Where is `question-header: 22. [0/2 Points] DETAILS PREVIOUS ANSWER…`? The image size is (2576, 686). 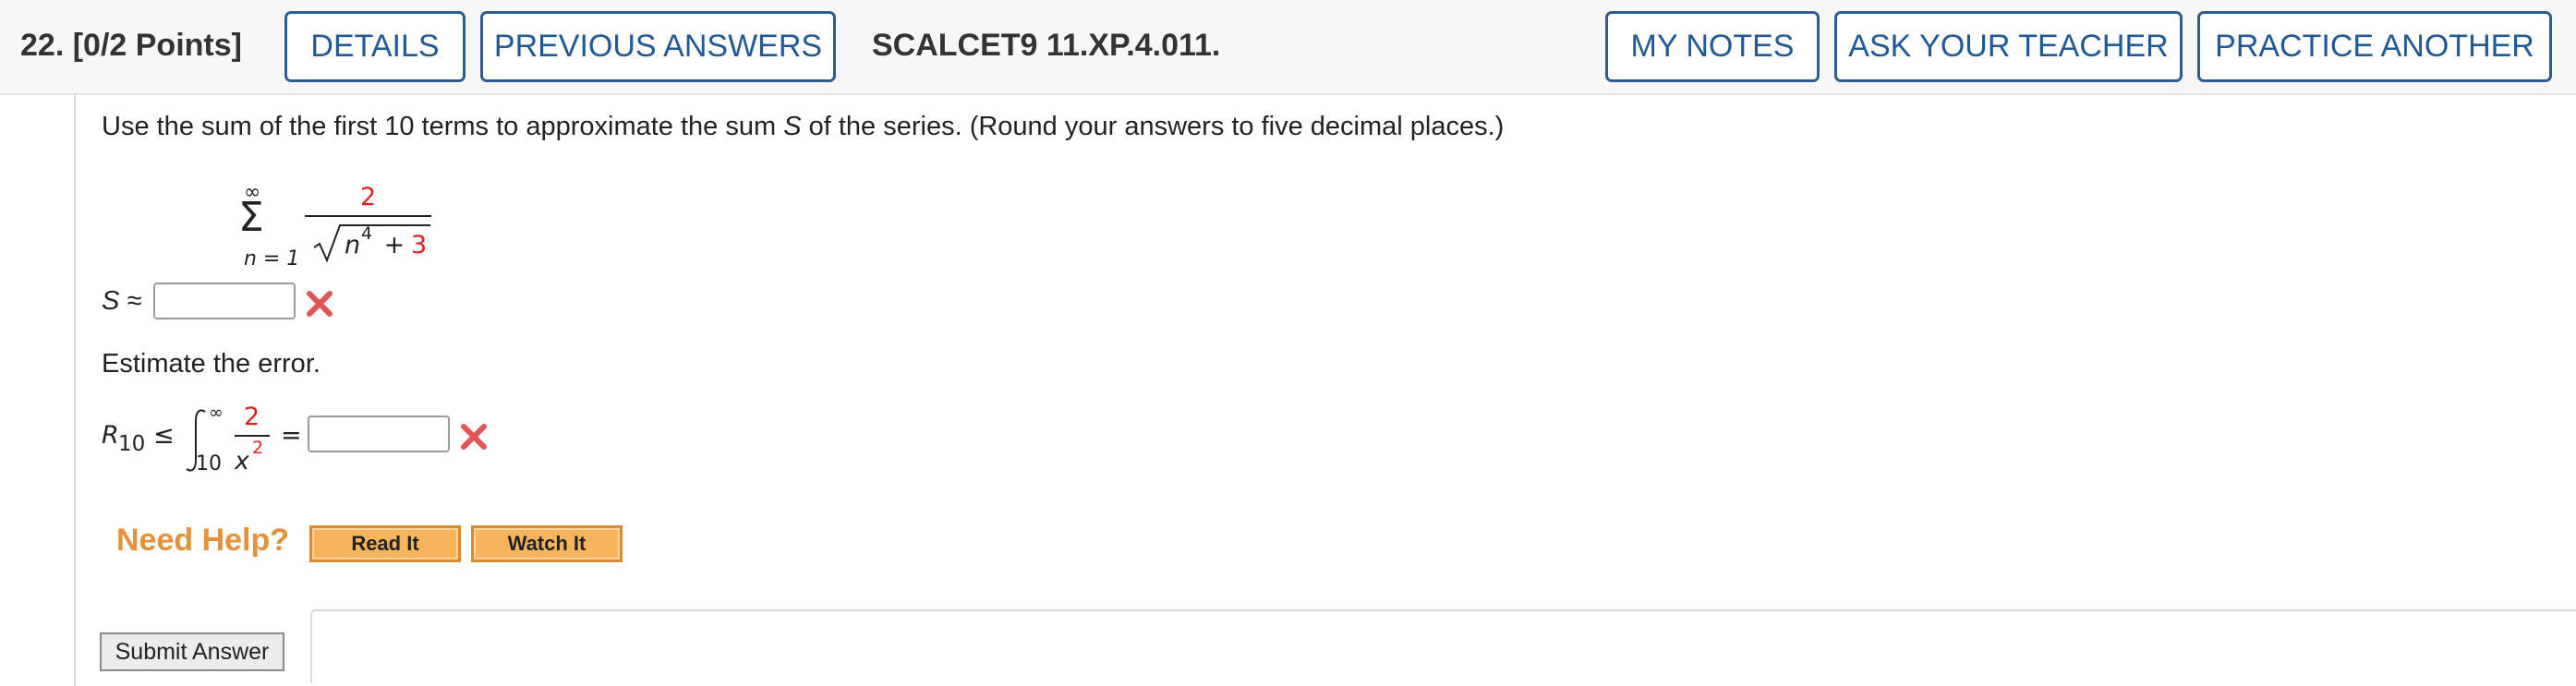 question-header: 22. [0/2 Points] DETAILS PREVIOUS ANSWER… is located at coordinates (1288, 47).